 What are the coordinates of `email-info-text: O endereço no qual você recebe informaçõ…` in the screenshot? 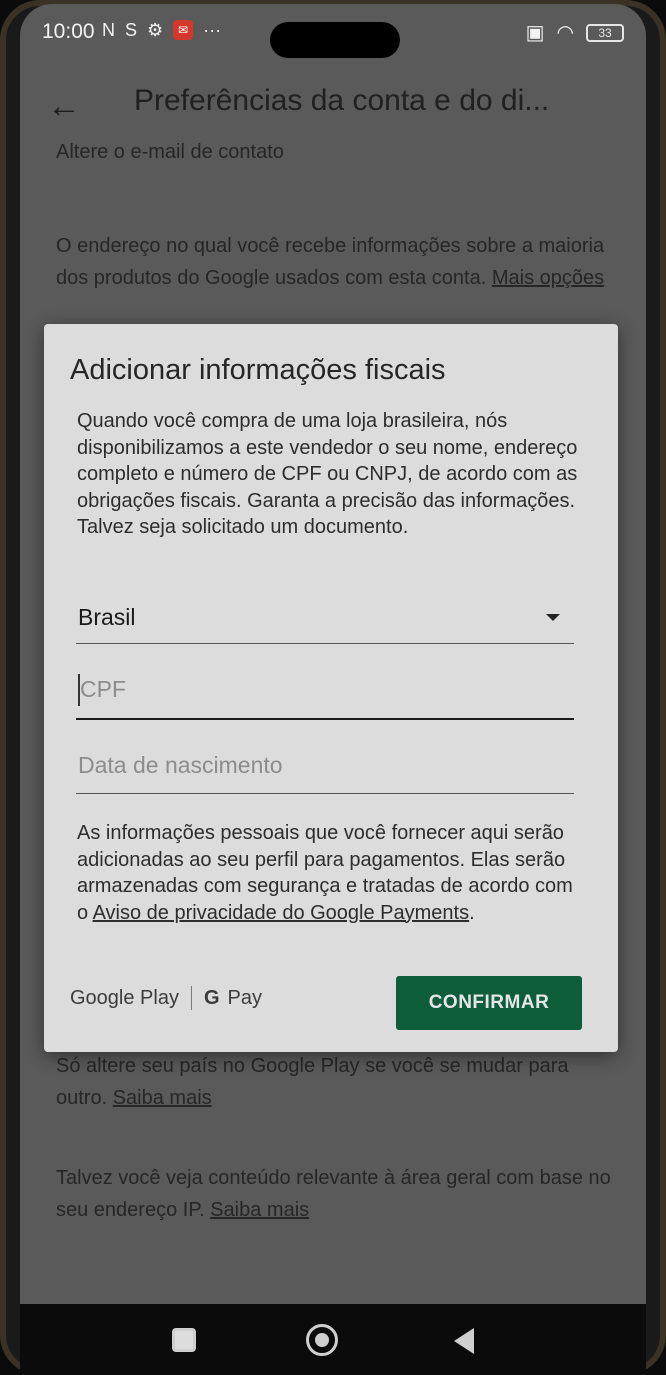 It's located at (336, 262).